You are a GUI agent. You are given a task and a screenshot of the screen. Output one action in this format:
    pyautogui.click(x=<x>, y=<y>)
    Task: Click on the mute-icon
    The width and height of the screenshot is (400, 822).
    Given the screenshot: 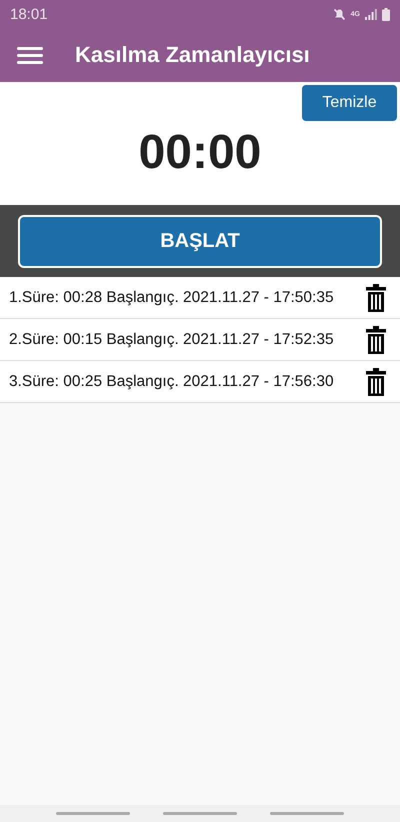 What is the action you would take?
    pyautogui.click(x=339, y=14)
    